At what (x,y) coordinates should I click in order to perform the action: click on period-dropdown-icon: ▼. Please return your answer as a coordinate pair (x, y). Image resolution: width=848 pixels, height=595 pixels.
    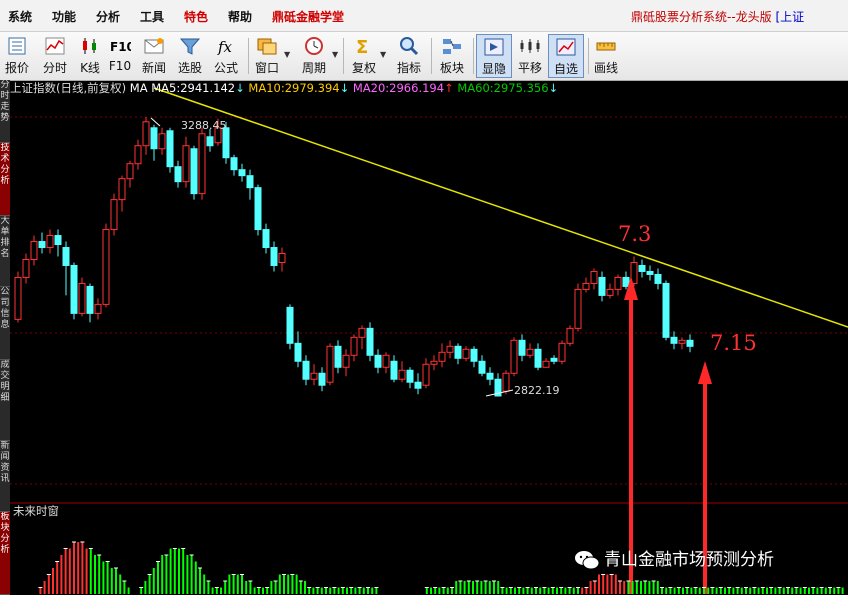
    Looking at the image, I should click on (335, 54).